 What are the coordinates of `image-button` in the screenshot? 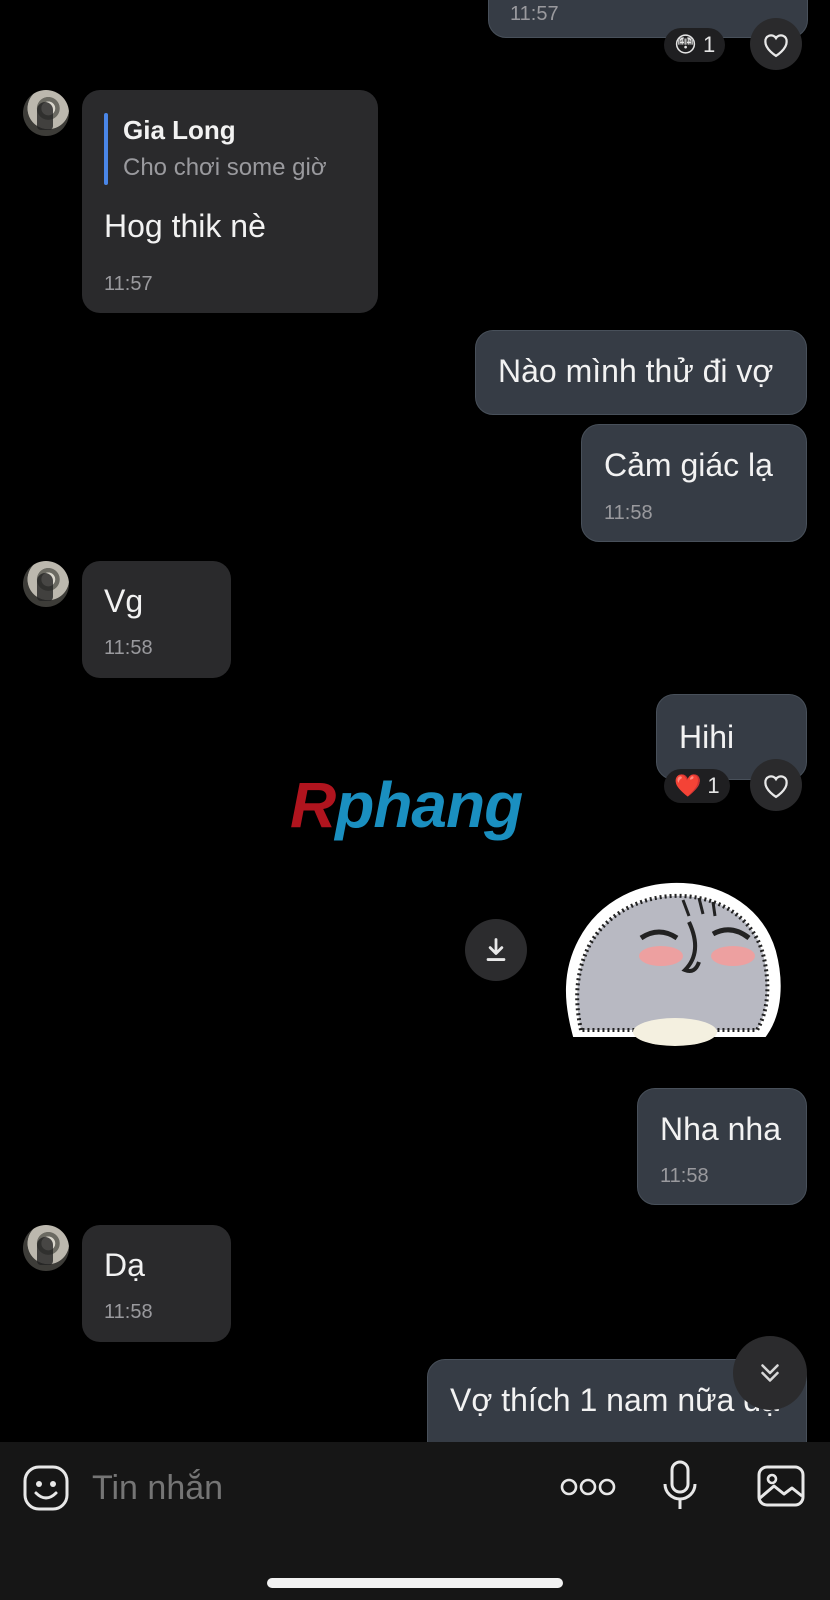 It's located at (781, 1486).